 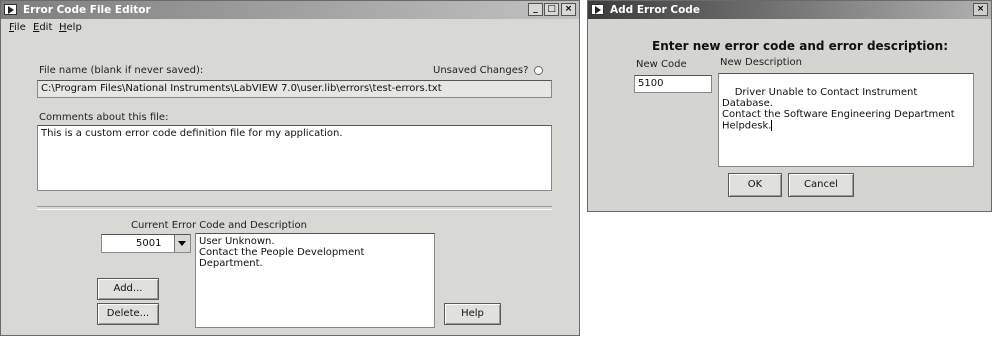 What do you see at coordinates (290, 10) in the screenshot?
I see `editor-title-bar: Error Code File Editor _ □ ×` at bounding box center [290, 10].